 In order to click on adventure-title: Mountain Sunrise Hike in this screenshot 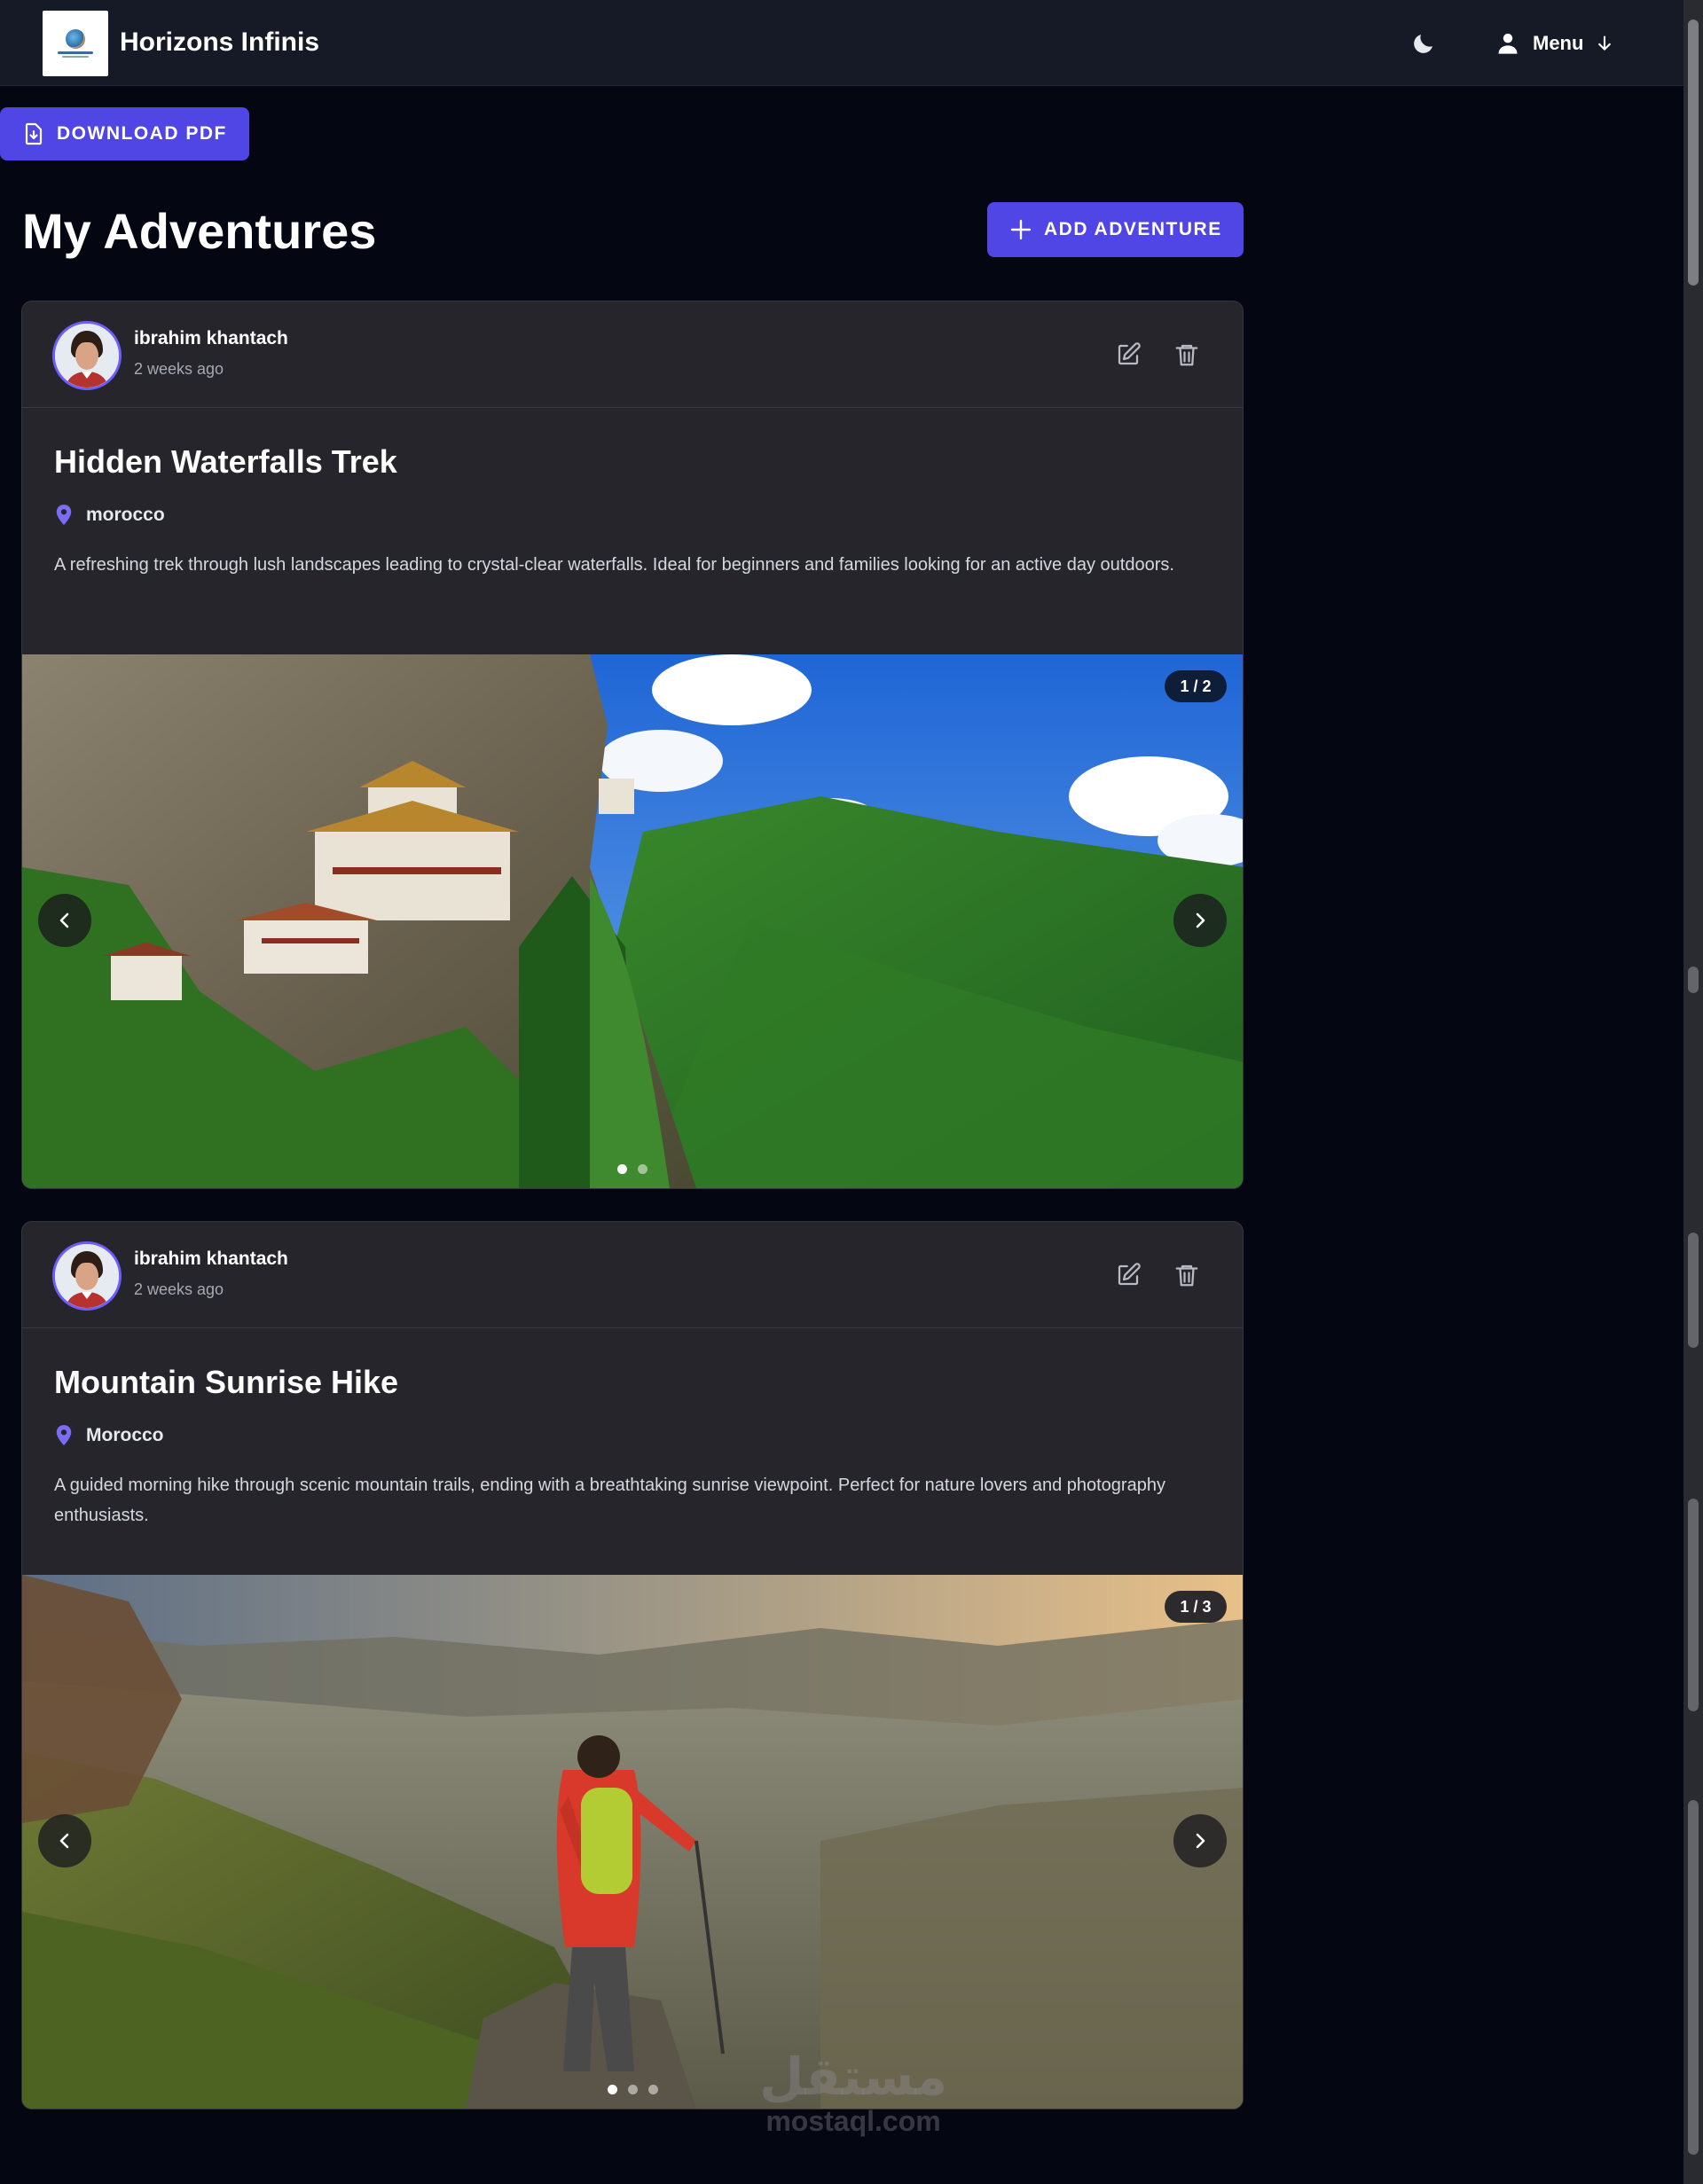, I will do `click(226, 1382)`.